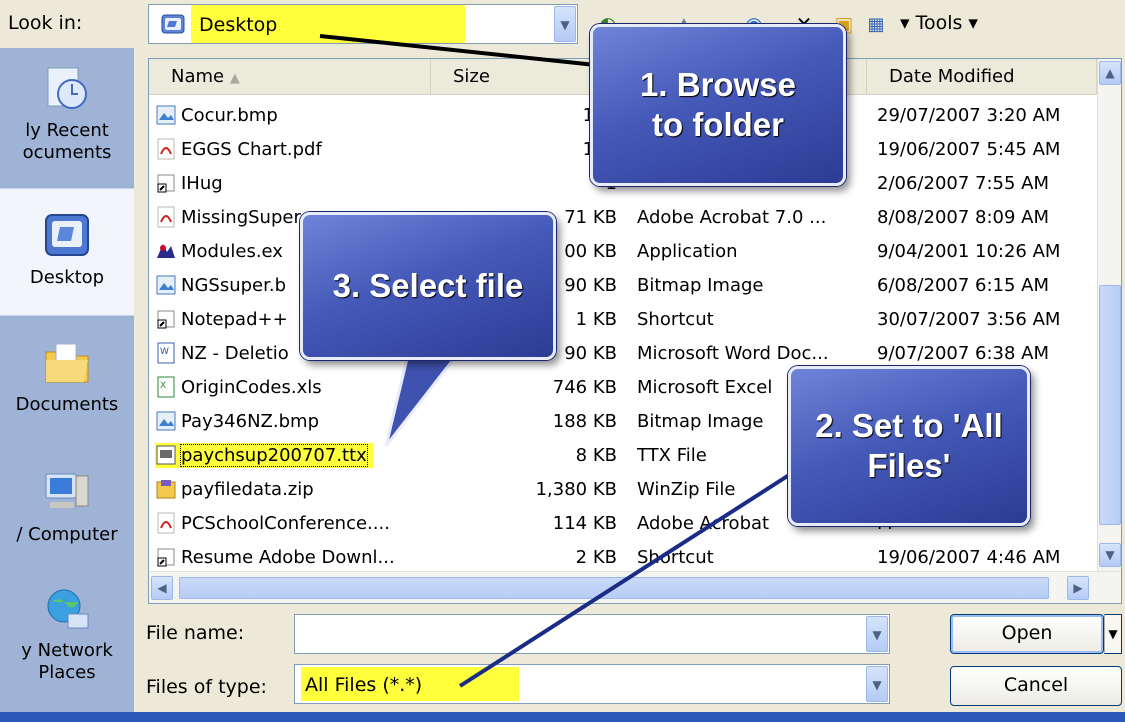 Image resolution: width=1125 pixels, height=722 pixels. Describe the element at coordinates (67, 363) in the screenshot. I see `documents-folder-icon` at that location.